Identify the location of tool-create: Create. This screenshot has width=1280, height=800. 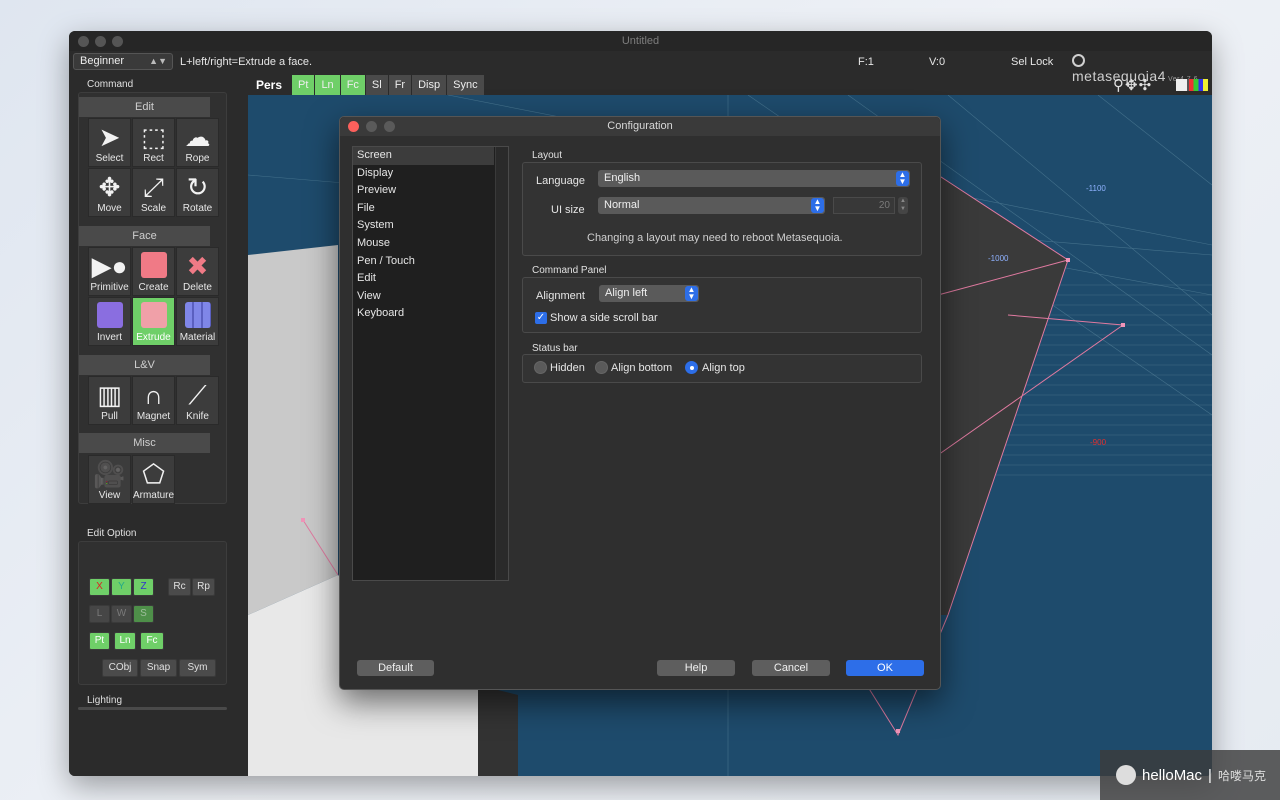
(153, 271).